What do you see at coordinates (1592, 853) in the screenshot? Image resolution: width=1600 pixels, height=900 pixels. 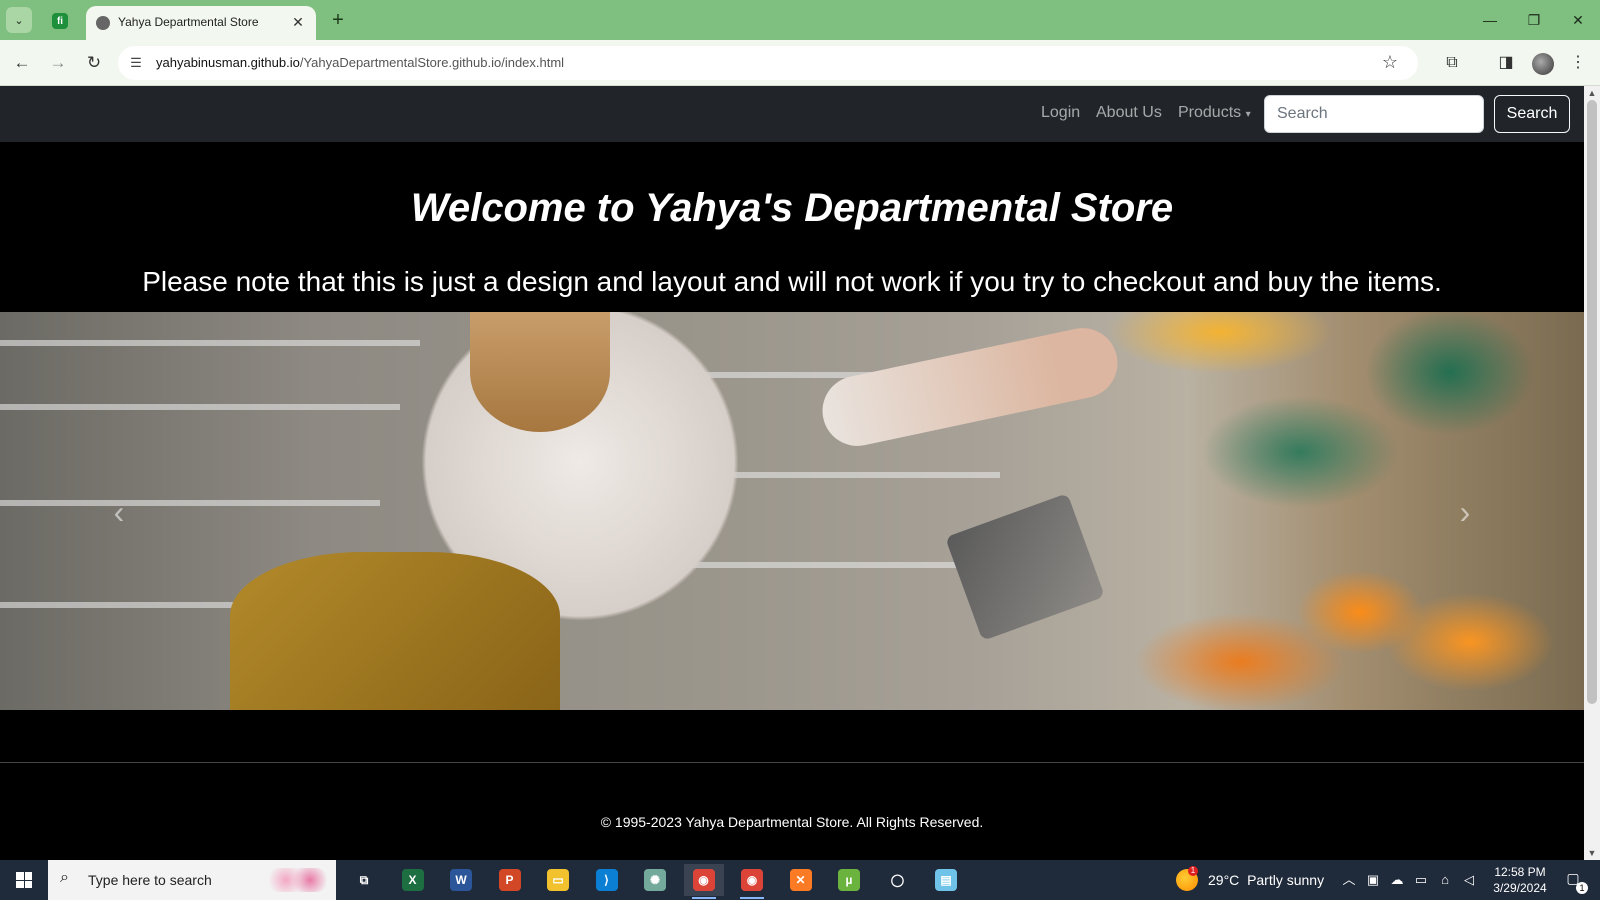 I see `scroll-down-icon: ▼` at bounding box center [1592, 853].